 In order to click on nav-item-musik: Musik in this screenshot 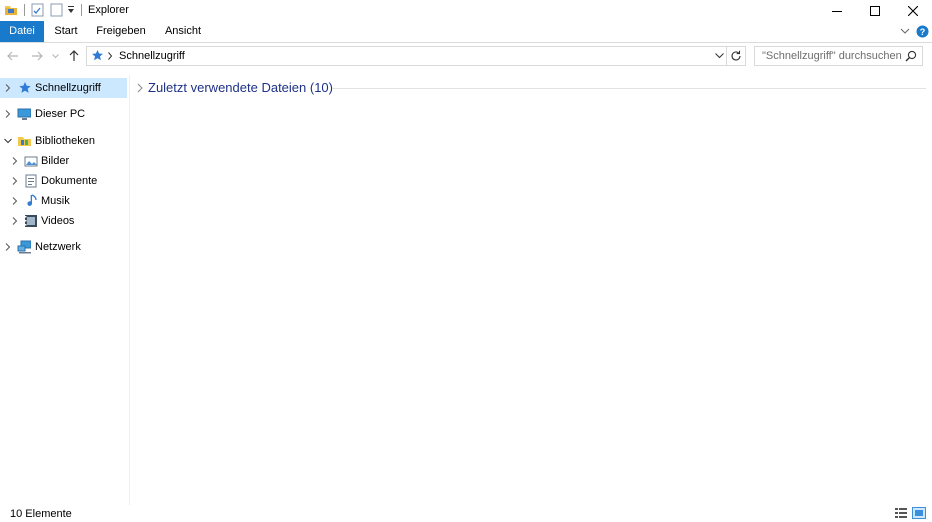, I will do `click(63, 201)`.